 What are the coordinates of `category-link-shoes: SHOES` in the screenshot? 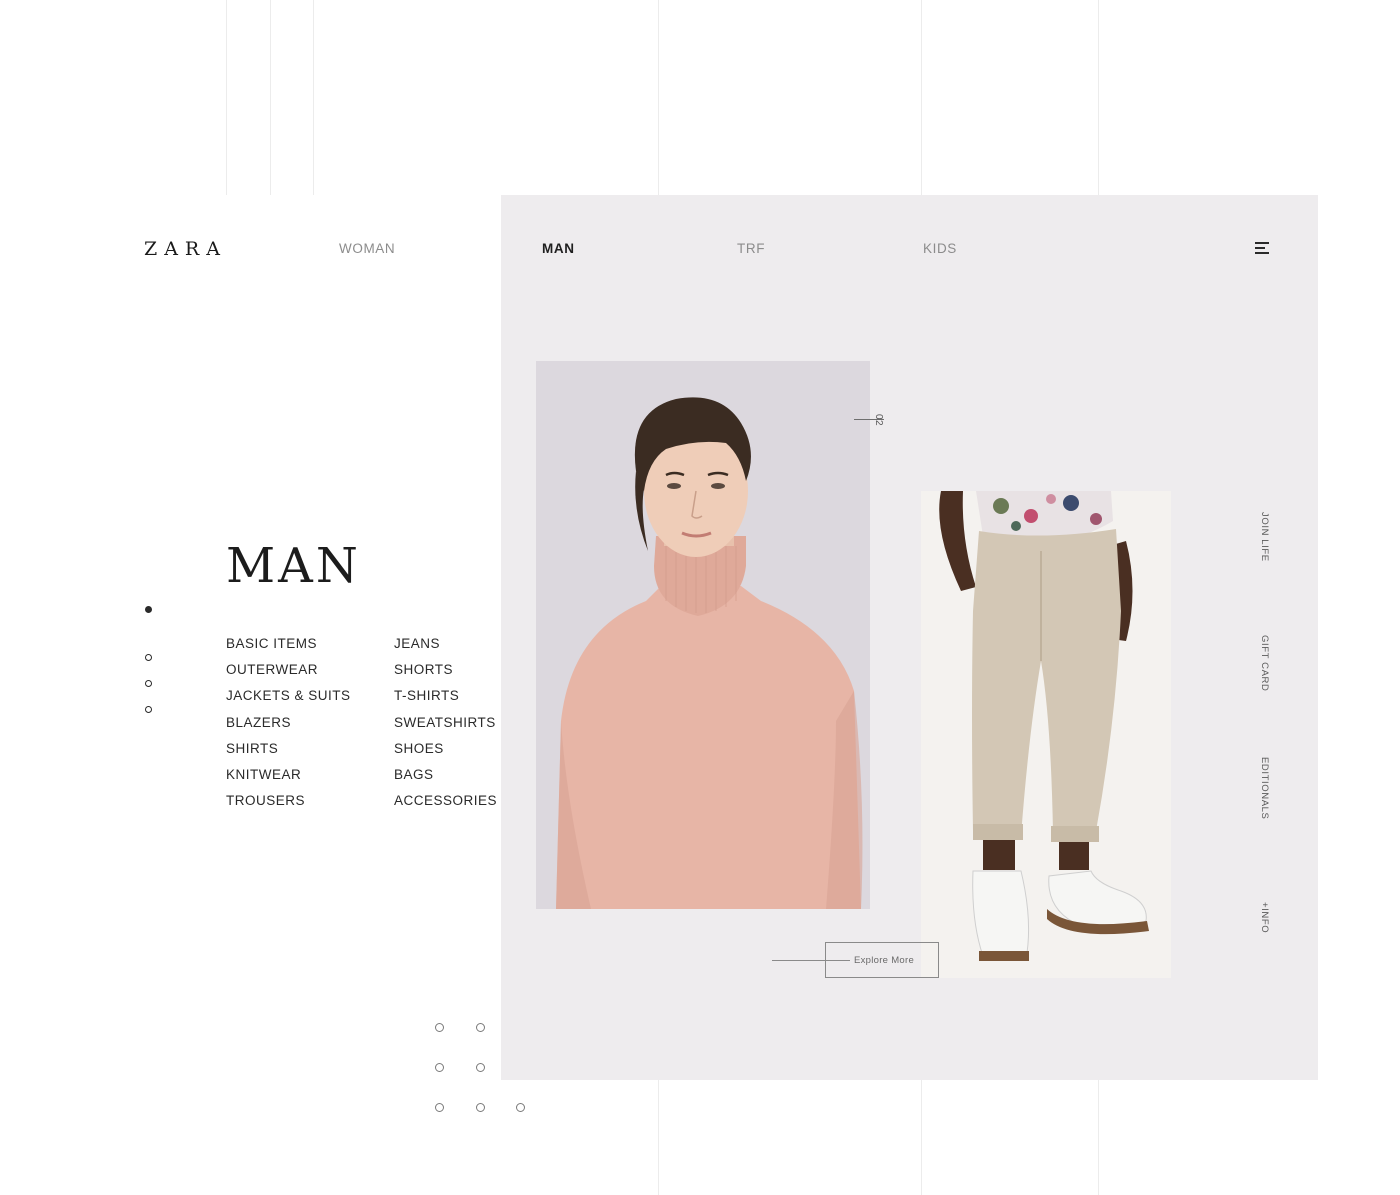 It's located at (445, 749).